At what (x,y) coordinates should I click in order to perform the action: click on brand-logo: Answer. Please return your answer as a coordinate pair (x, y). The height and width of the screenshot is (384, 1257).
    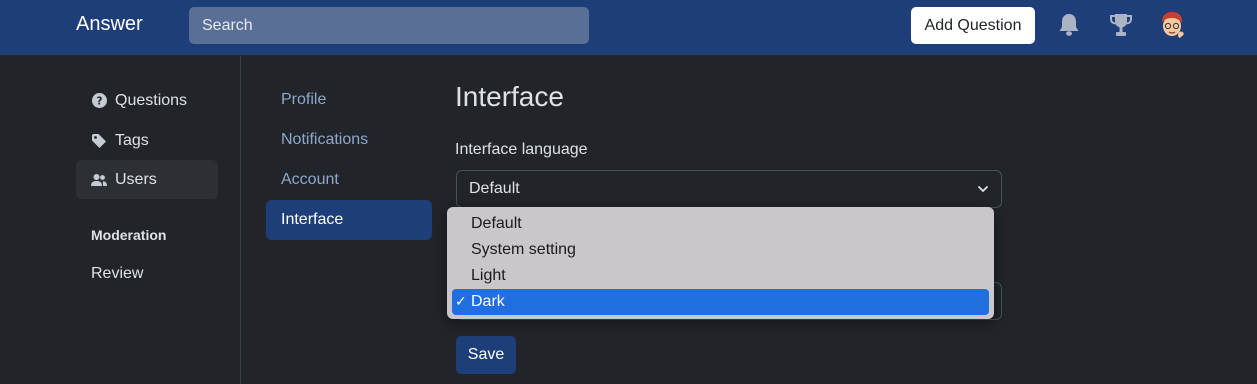
    Looking at the image, I should click on (109, 24).